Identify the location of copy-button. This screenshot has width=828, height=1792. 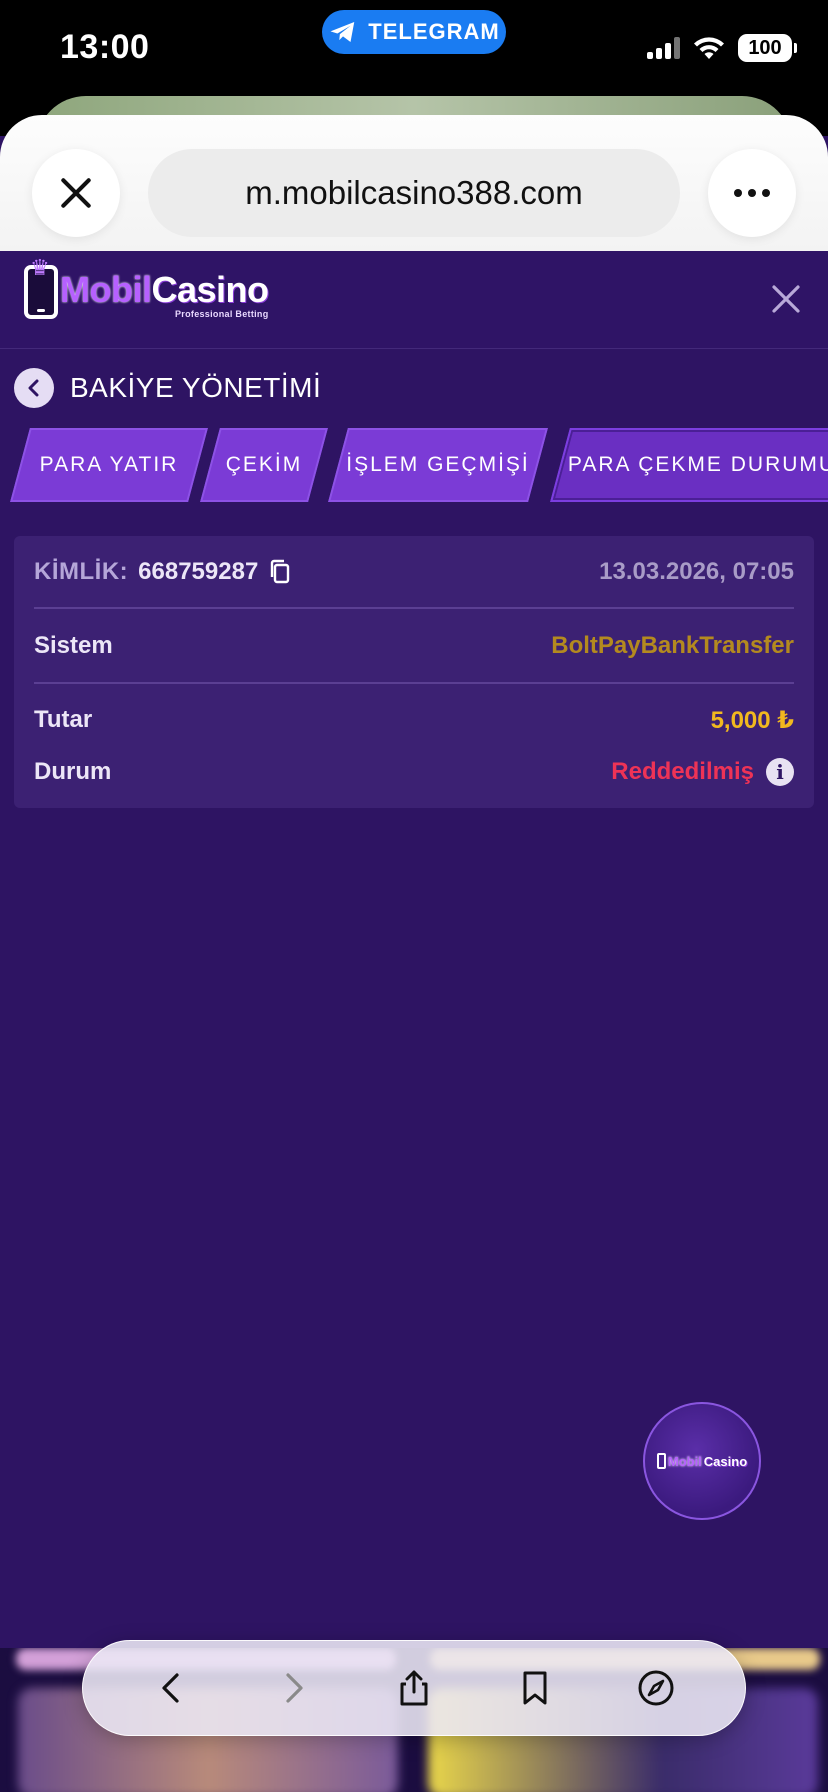
(280, 572).